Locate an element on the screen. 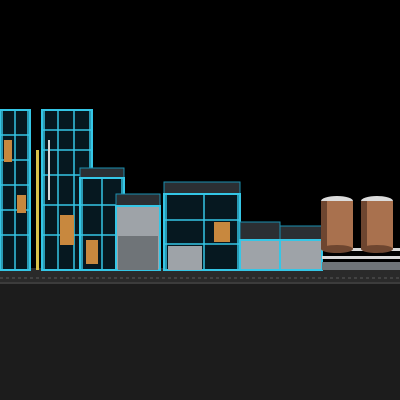 This screenshot has height=400, width=400. process-structure-center is located at coordinates (202, 226).